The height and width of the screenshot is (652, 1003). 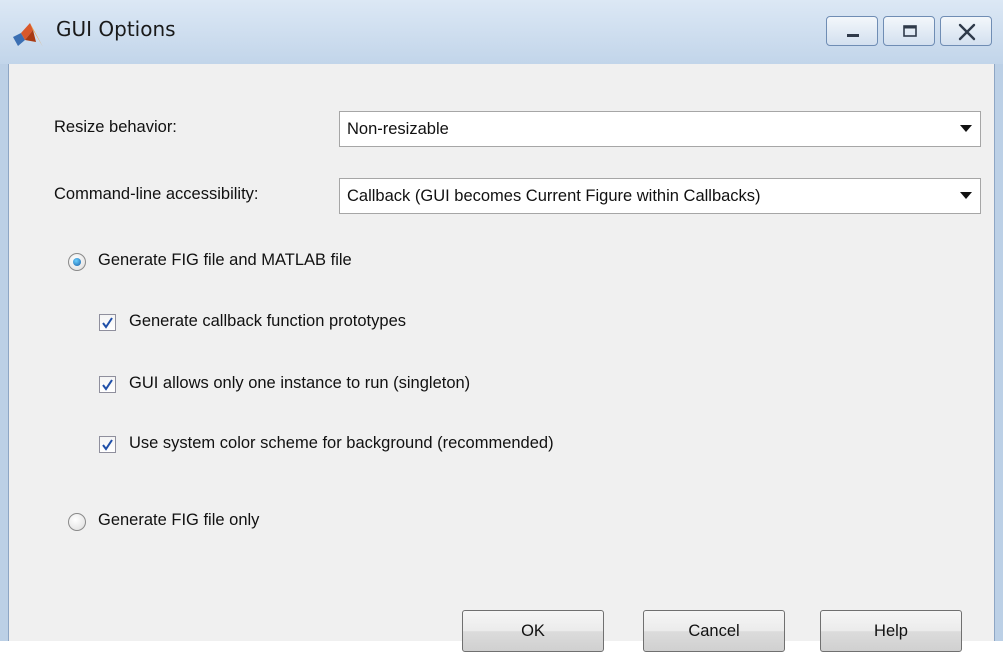 What do you see at coordinates (852, 31) in the screenshot?
I see `minimize-button` at bounding box center [852, 31].